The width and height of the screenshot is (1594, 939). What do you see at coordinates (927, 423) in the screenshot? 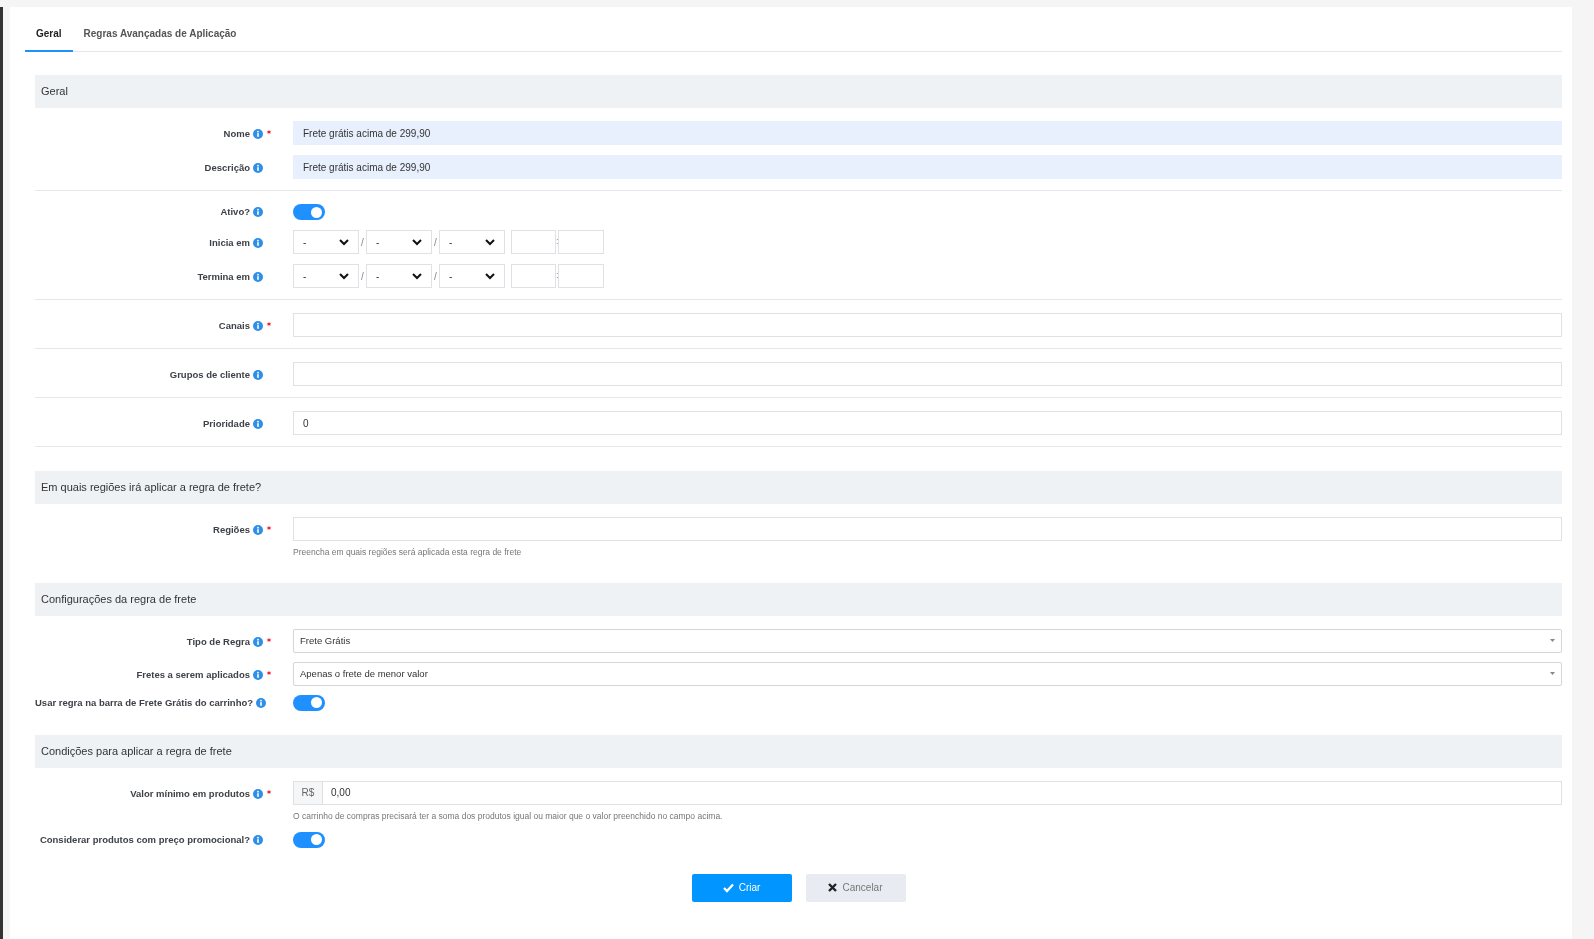
I see `input-field: 0` at bounding box center [927, 423].